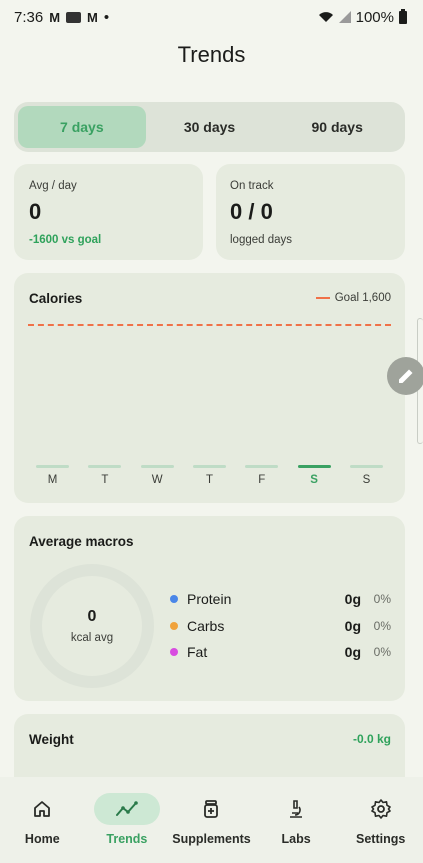 The image size is (423, 863). I want to click on nav-home: Home, so click(42, 819).